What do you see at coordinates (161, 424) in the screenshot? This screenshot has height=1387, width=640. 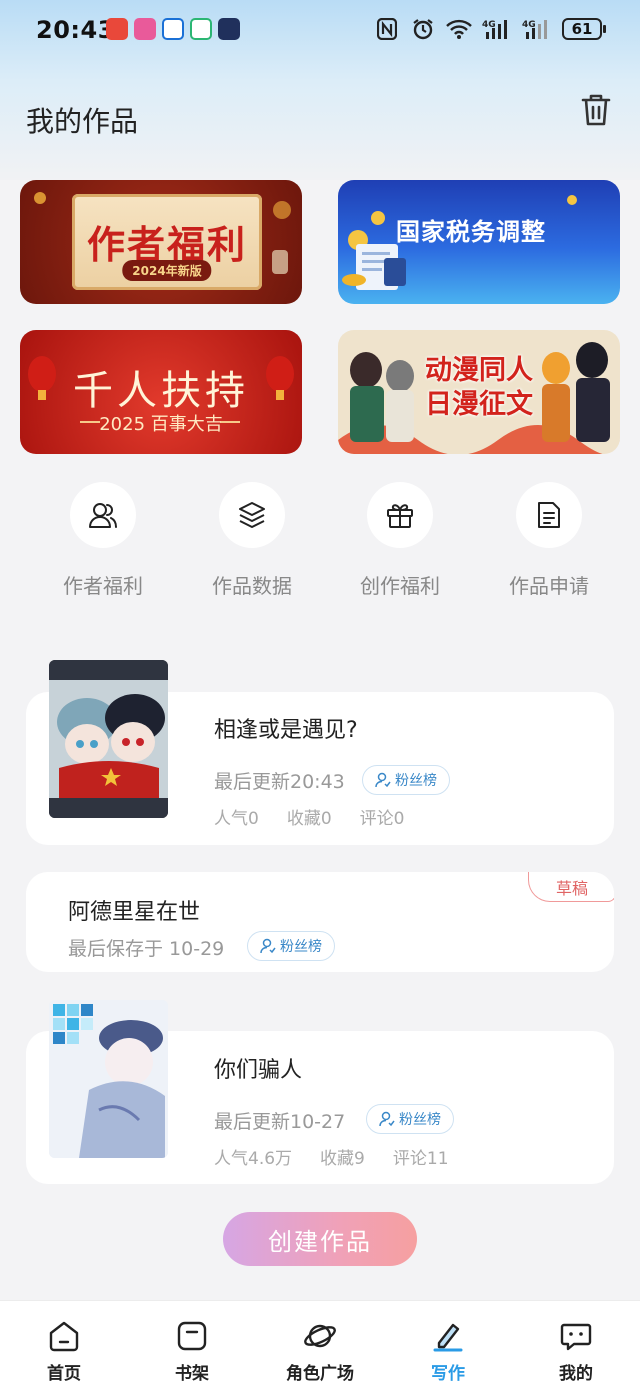 I see `banner-subtitle: 2025 百事大吉` at bounding box center [161, 424].